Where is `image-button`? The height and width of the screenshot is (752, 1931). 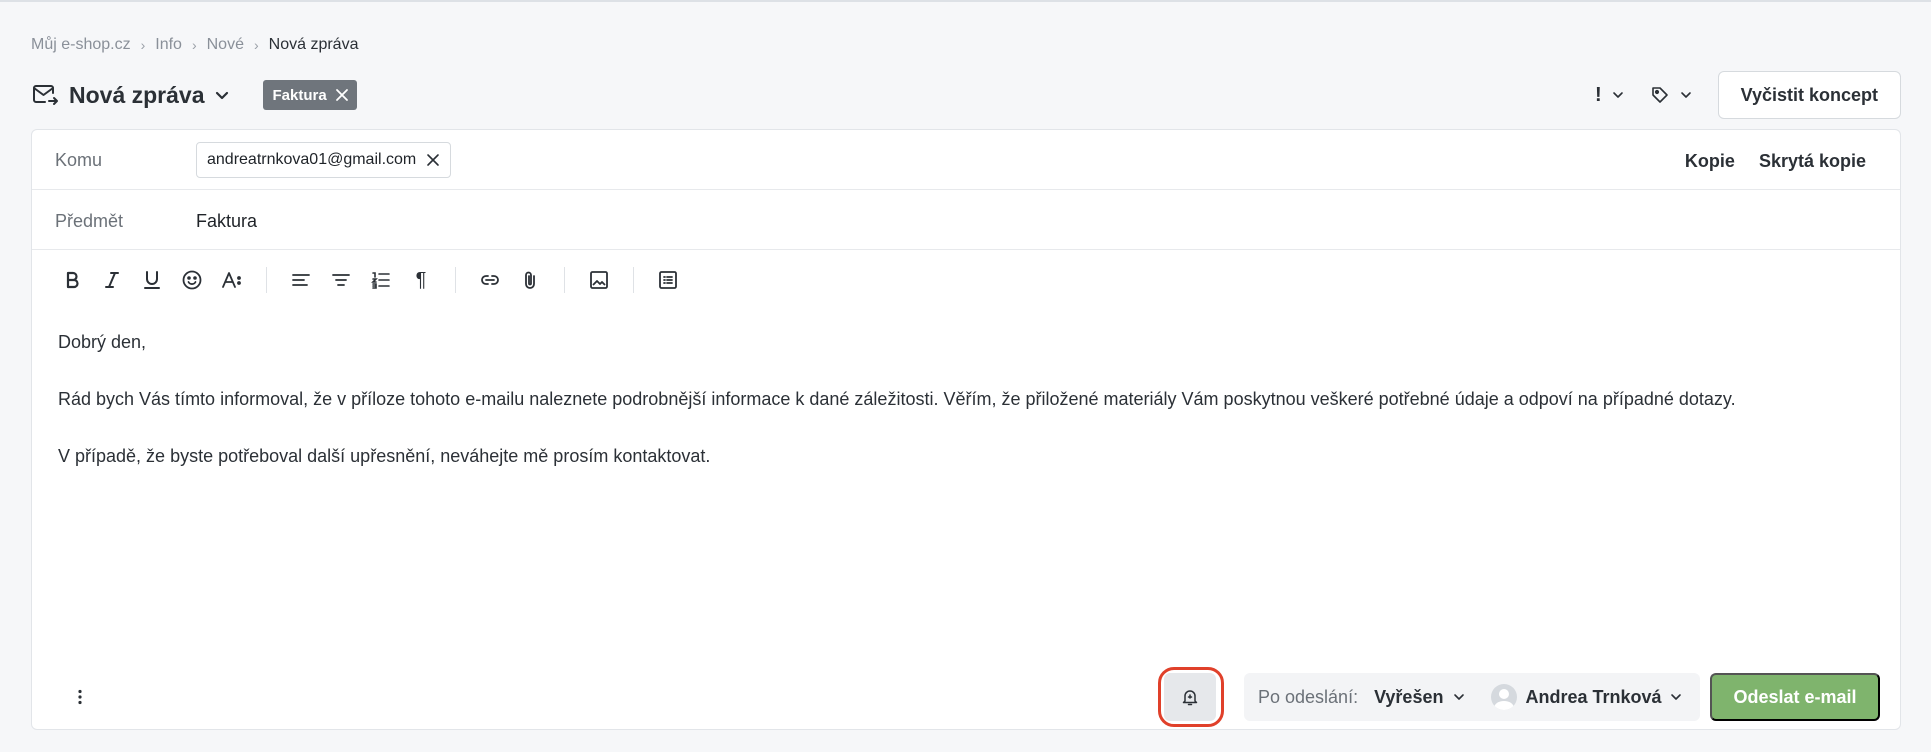
image-button is located at coordinates (599, 280).